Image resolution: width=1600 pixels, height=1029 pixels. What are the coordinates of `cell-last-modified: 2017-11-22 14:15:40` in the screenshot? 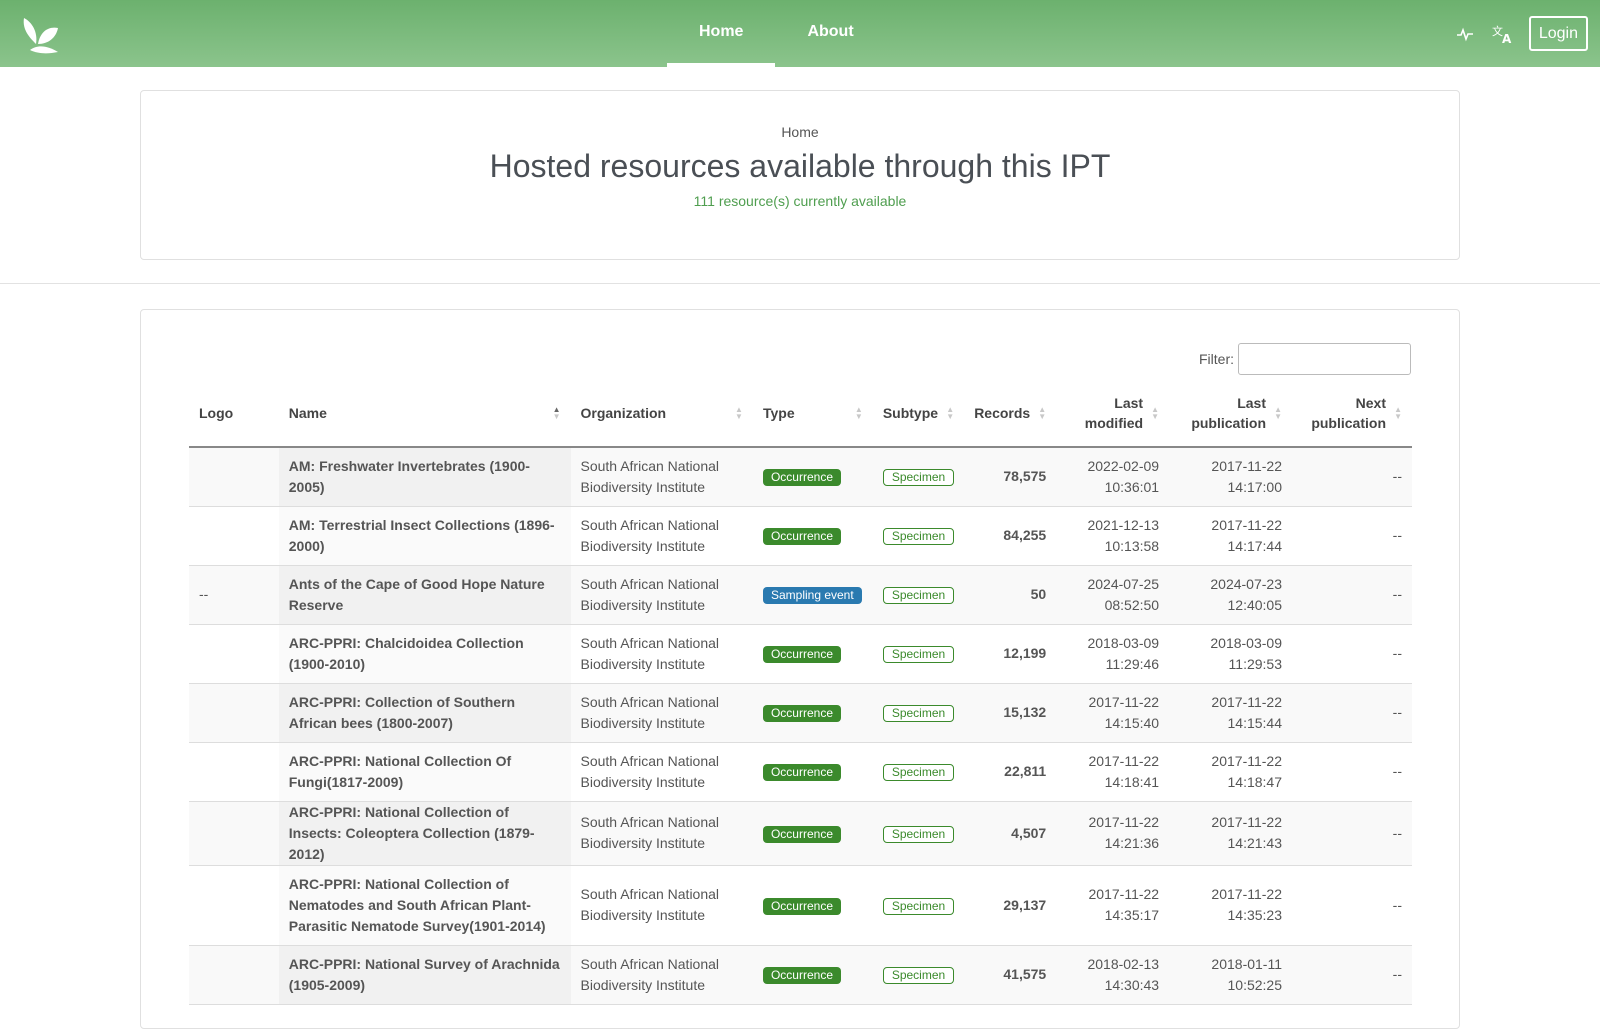 It's located at (1113, 713).